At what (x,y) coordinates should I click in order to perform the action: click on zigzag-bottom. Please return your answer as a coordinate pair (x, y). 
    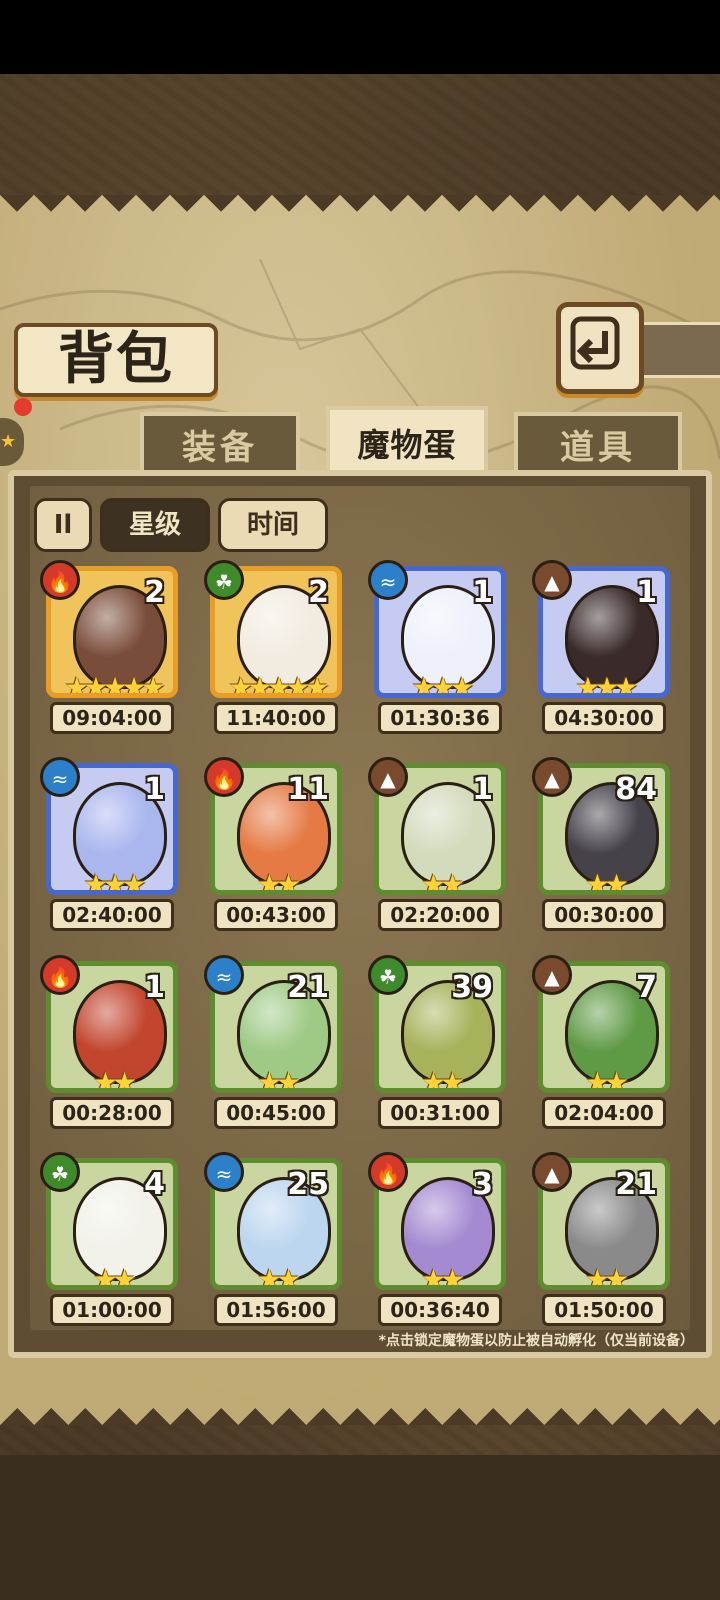
    Looking at the image, I should click on (360, 1408).